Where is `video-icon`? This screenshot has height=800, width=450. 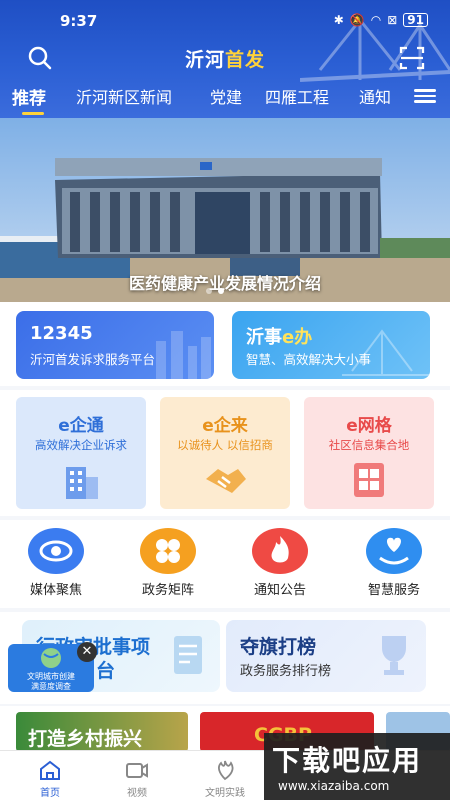 video-icon is located at coordinates (137, 770).